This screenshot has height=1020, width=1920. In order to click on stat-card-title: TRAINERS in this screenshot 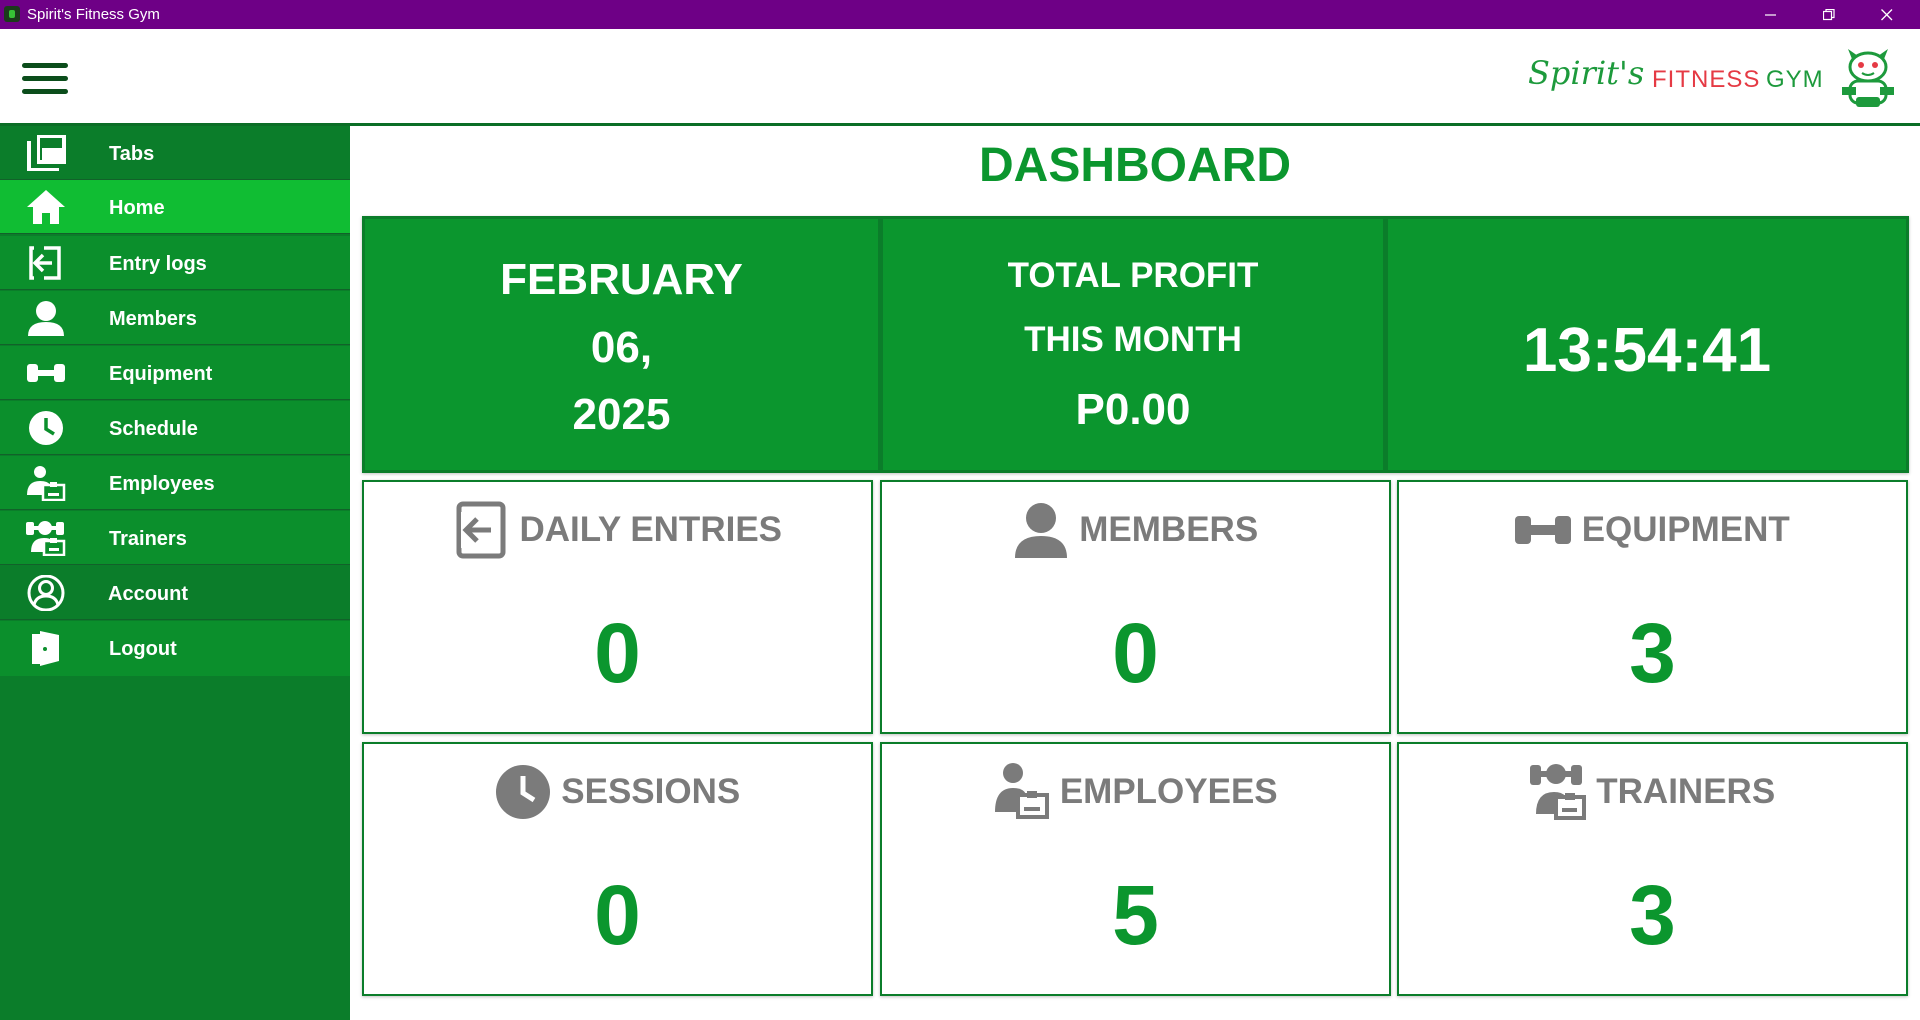, I will do `click(1686, 791)`.